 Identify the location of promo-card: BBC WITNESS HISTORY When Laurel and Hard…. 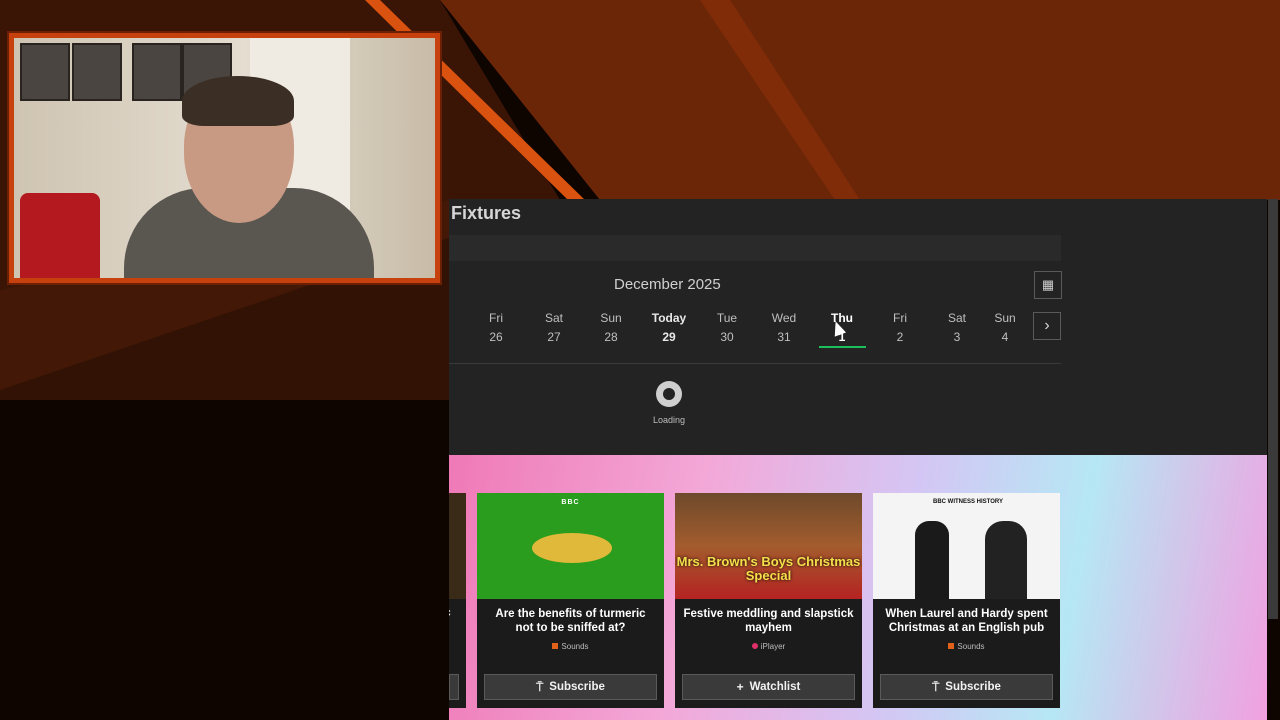
(966, 600).